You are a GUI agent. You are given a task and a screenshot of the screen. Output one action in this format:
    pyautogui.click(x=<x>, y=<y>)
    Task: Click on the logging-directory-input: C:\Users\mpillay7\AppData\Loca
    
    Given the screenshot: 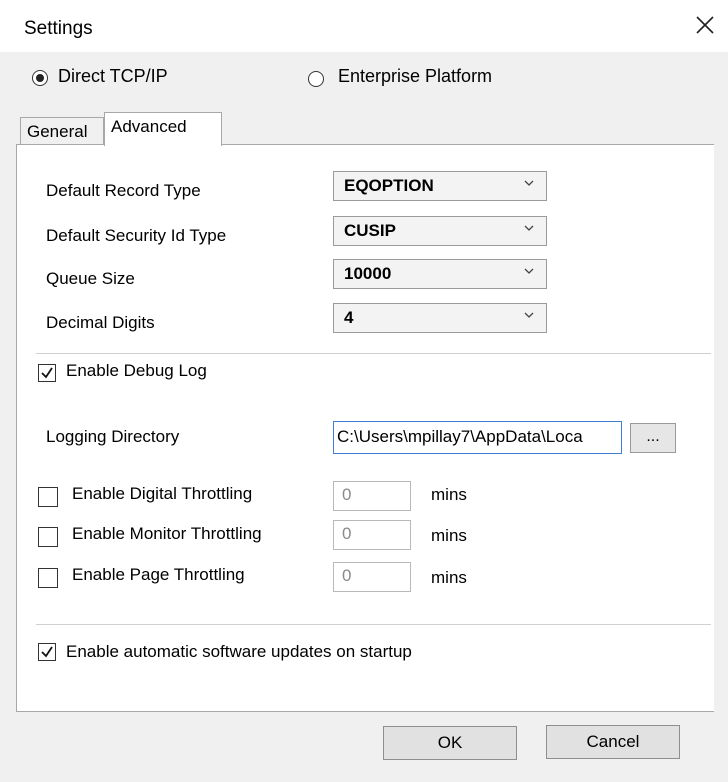 What is the action you would take?
    pyautogui.click(x=477, y=437)
    